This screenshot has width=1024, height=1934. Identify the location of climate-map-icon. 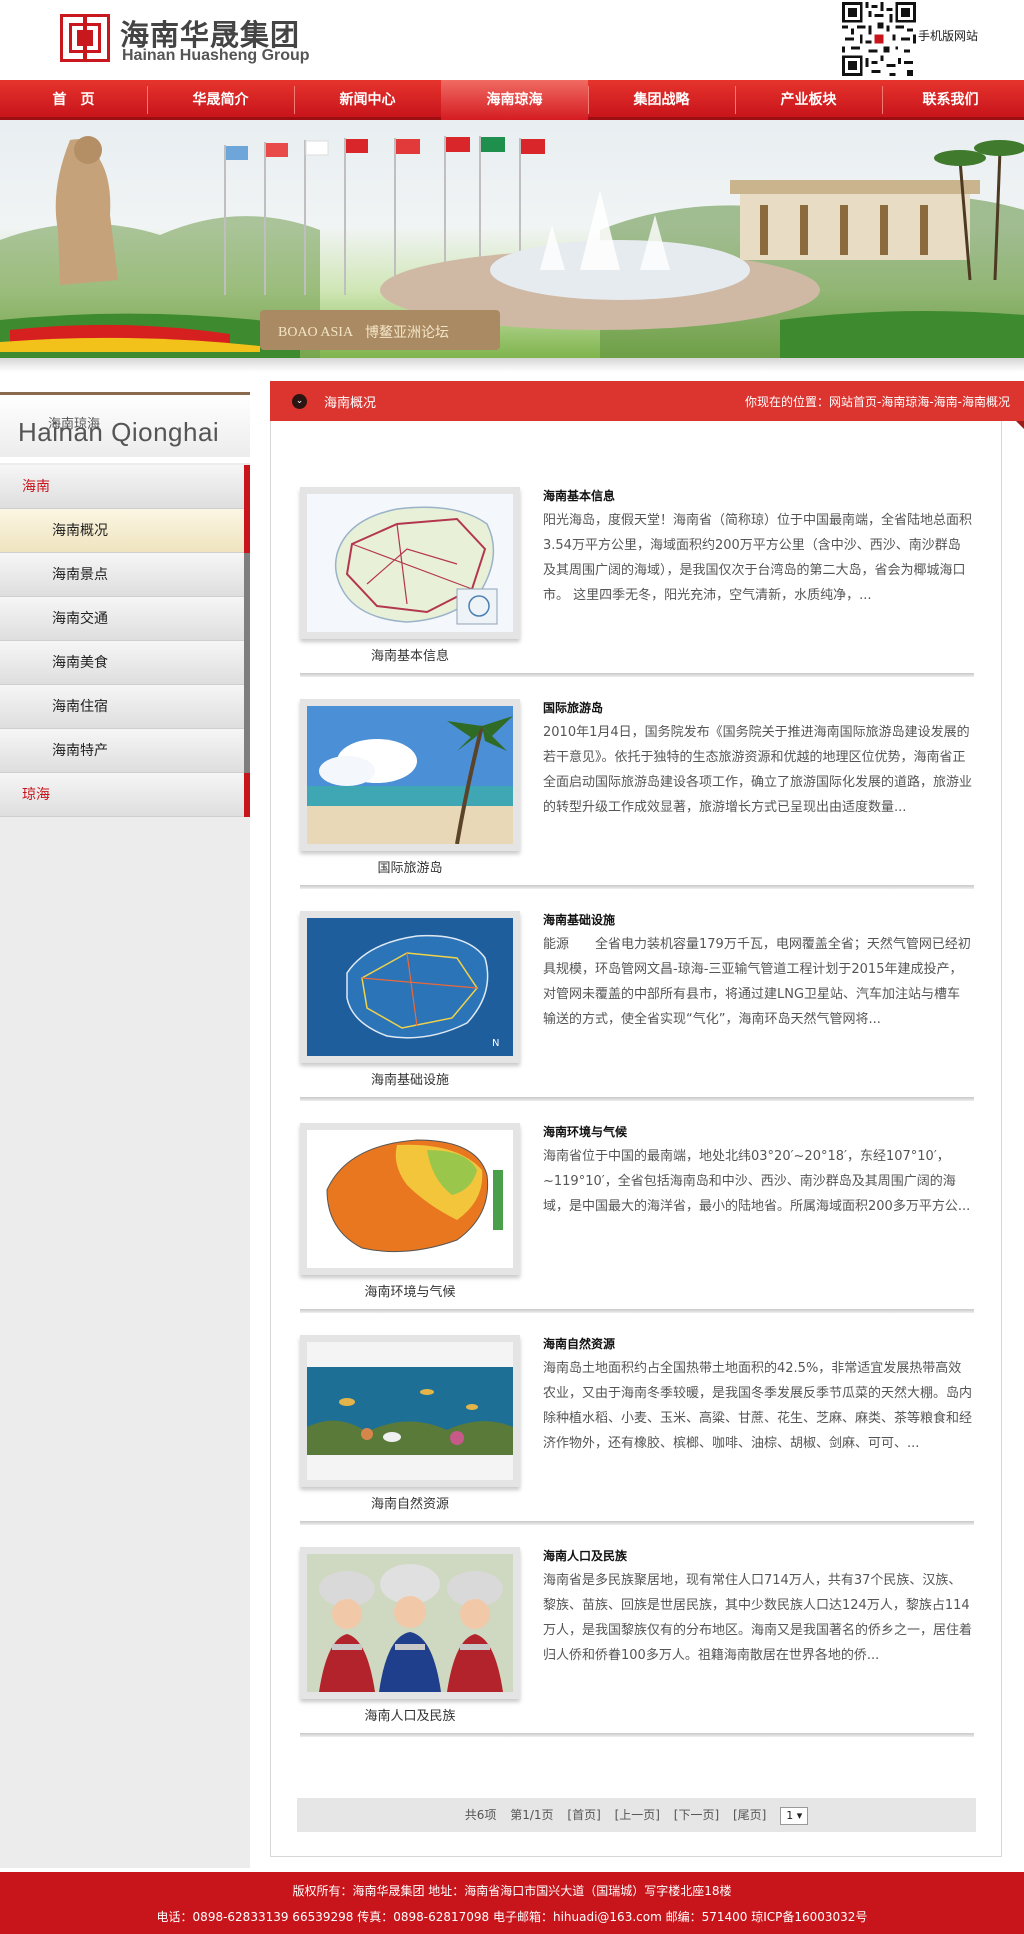
(410, 1199).